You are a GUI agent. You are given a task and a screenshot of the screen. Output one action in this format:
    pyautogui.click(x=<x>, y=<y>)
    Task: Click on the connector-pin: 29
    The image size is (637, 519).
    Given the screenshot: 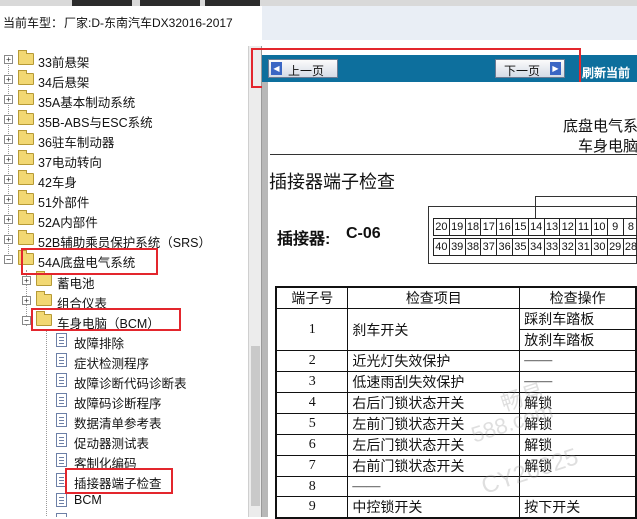 What is the action you would take?
    pyautogui.click(x=615, y=247)
    